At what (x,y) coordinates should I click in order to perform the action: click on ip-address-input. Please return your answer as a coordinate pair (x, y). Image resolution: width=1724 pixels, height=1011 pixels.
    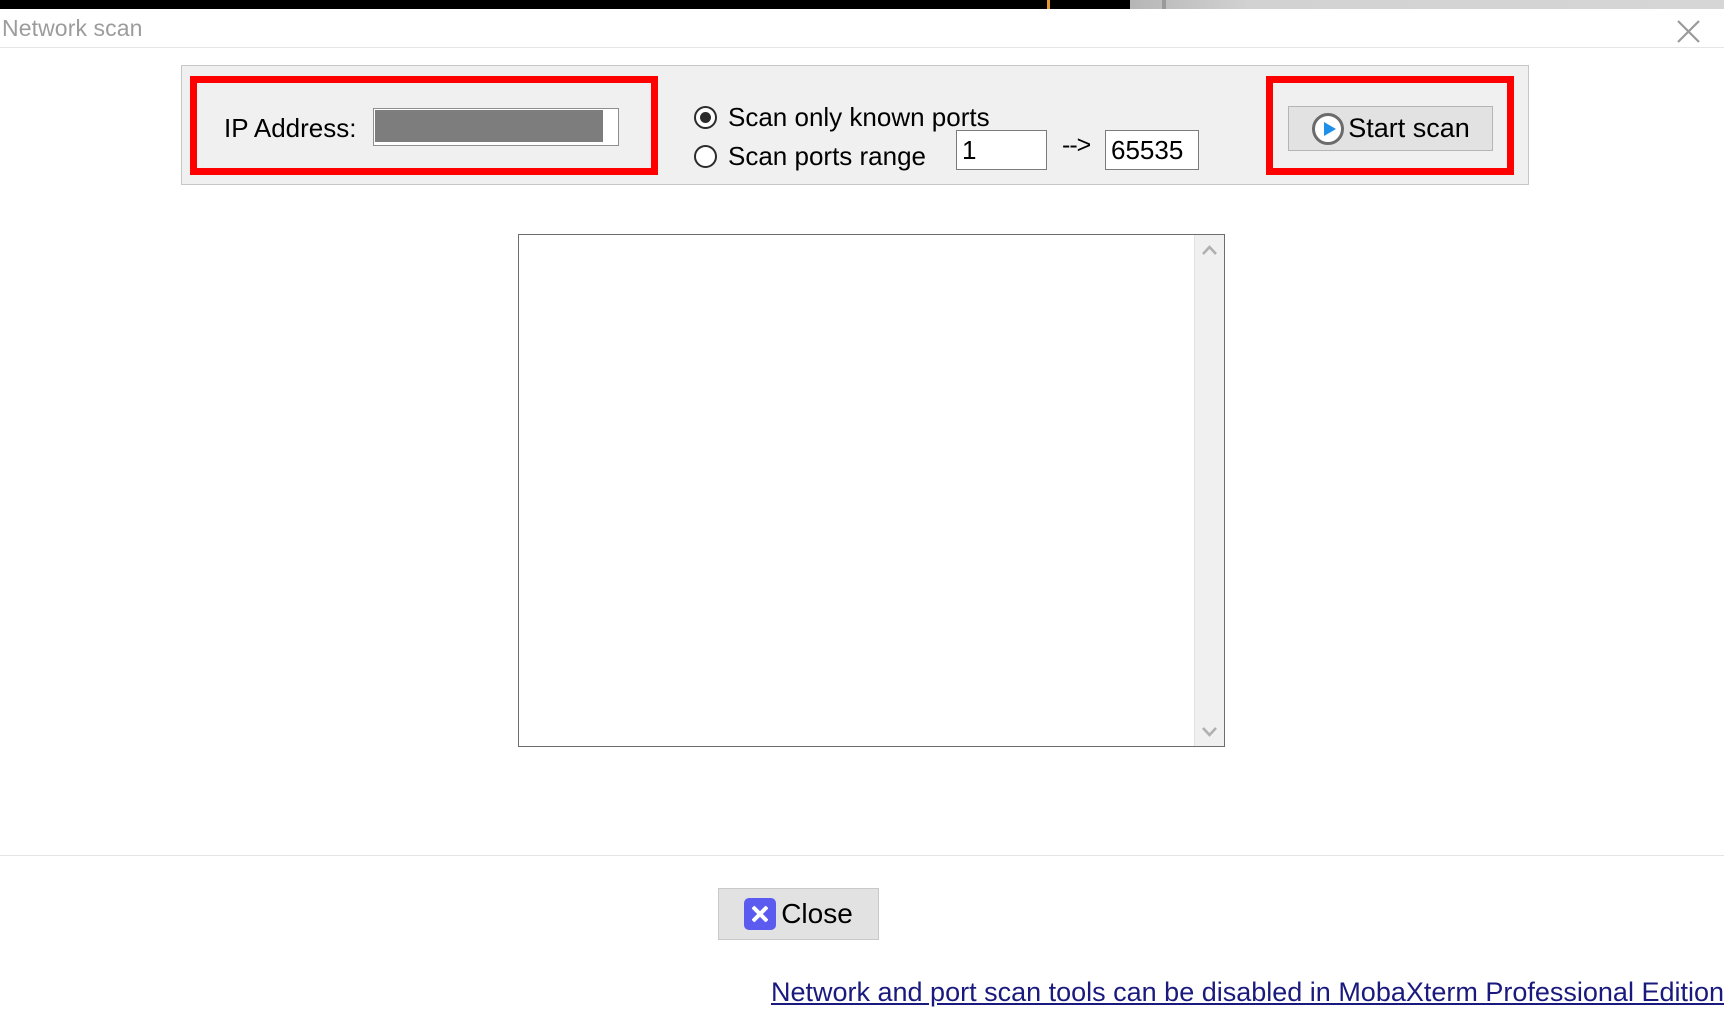
    Looking at the image, I should click on (496, 127).